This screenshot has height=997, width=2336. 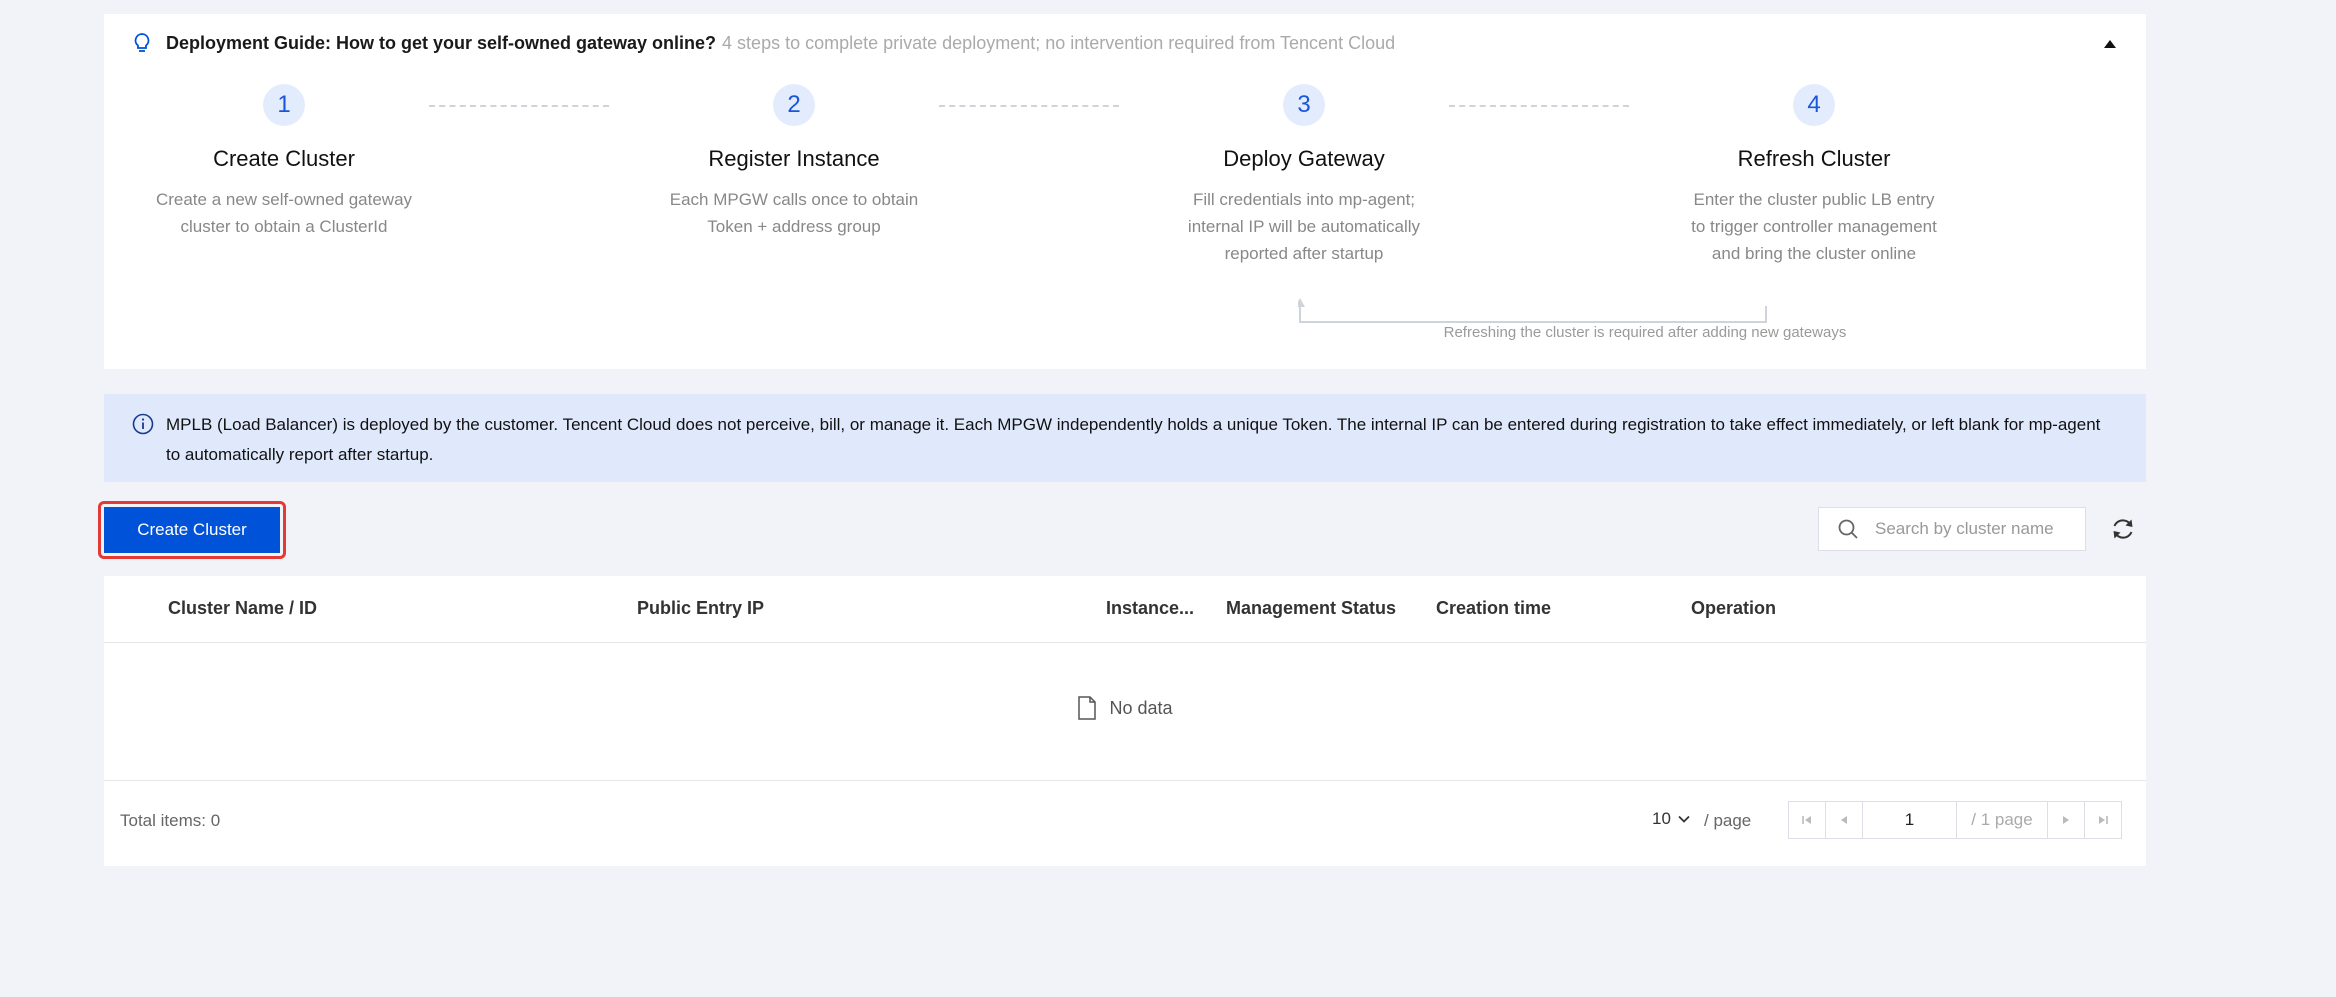 I want to click on last-page-button, so click(x=2103, y=820).